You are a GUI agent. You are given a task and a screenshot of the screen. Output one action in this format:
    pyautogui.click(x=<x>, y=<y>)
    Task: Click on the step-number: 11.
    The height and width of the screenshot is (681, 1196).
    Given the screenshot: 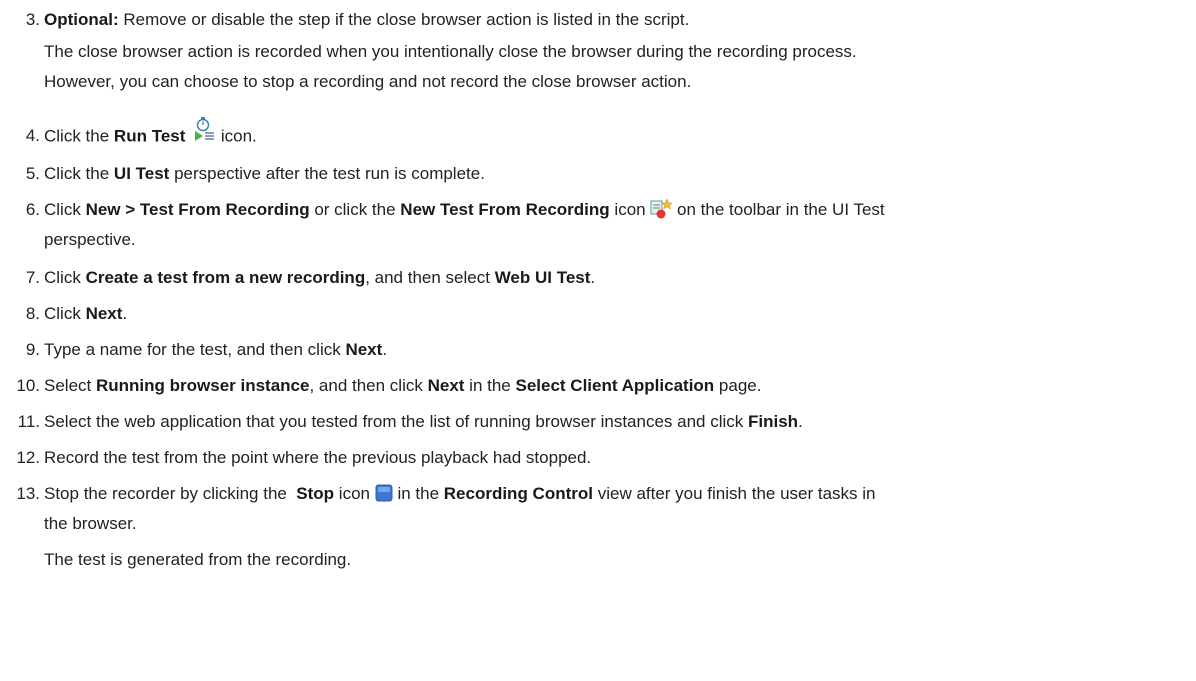 What is the action you would take?
    pyautogui.click(x=28, y=421)
    